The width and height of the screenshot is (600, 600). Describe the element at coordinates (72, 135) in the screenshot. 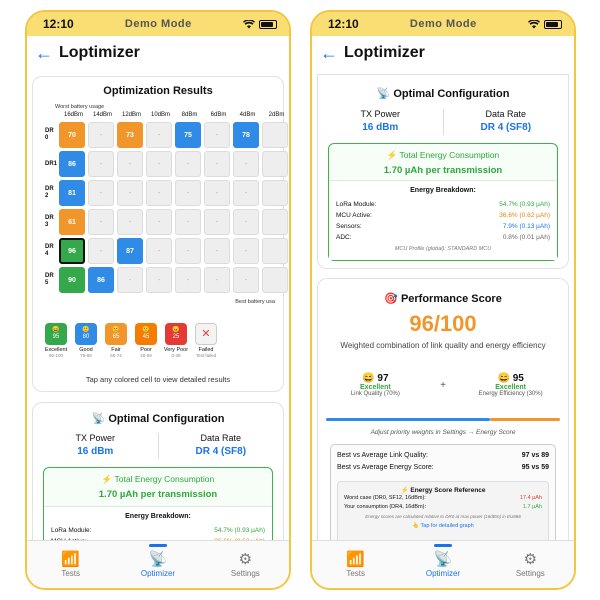

I see `grid-cell: 70` at that location.